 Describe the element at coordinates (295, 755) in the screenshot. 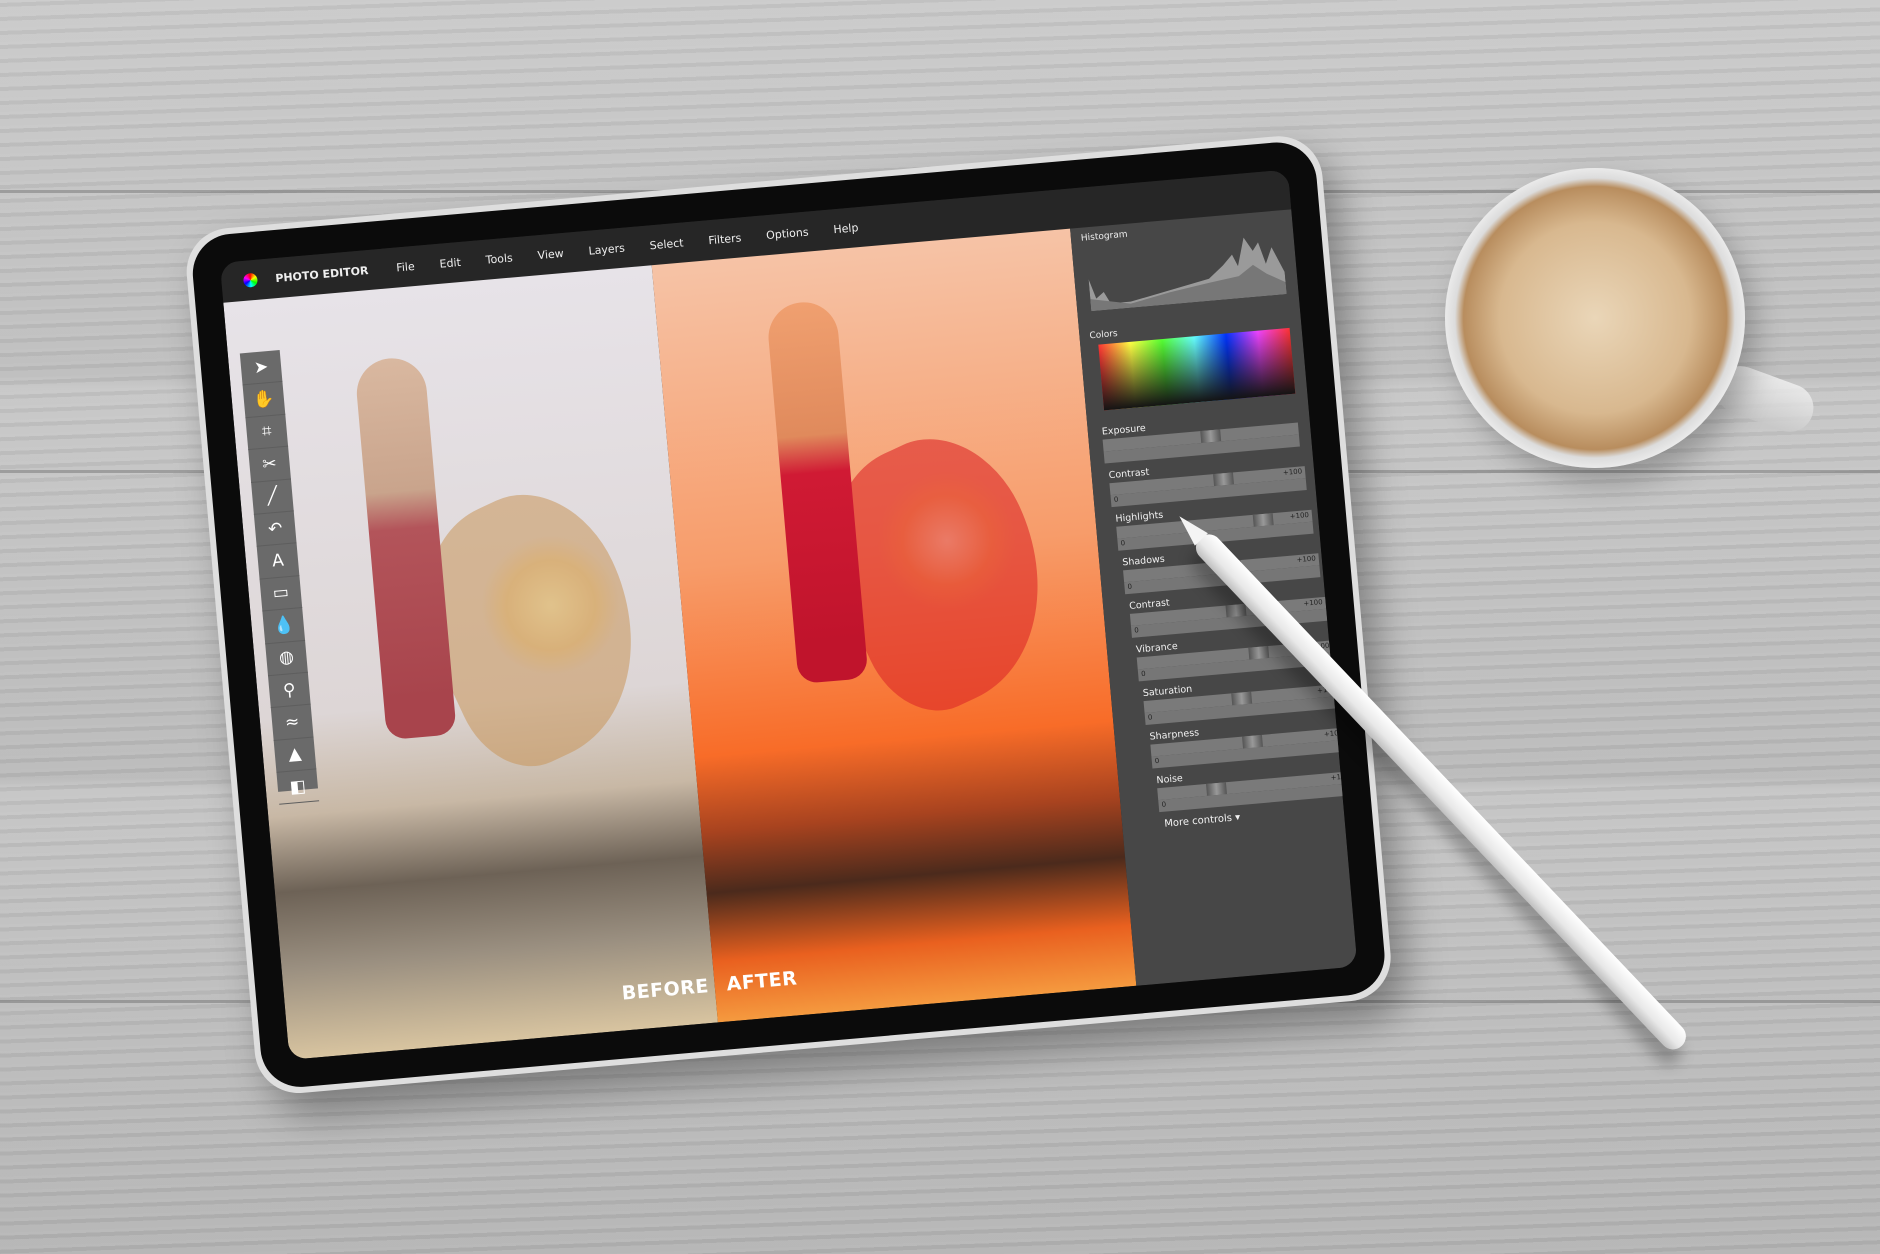

I see `mountains-tool-icon: ▲` at that location.